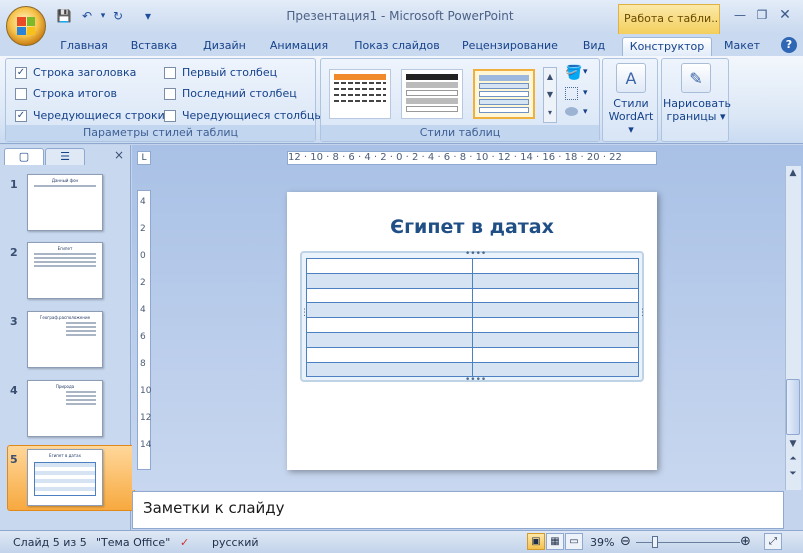  Describe the element at coordinates (148, 16) in the screenshot. I see `customize-qat-icon: ▾` at that location.